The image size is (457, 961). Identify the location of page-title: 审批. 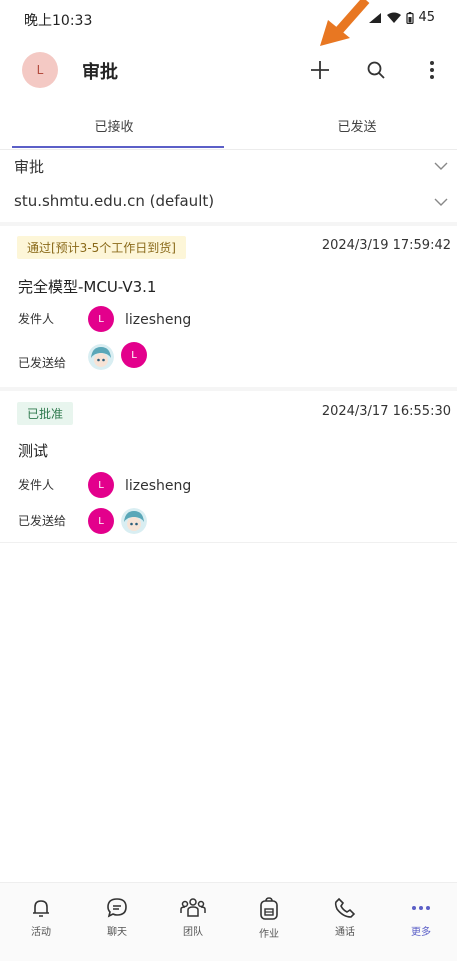
(100, 72).